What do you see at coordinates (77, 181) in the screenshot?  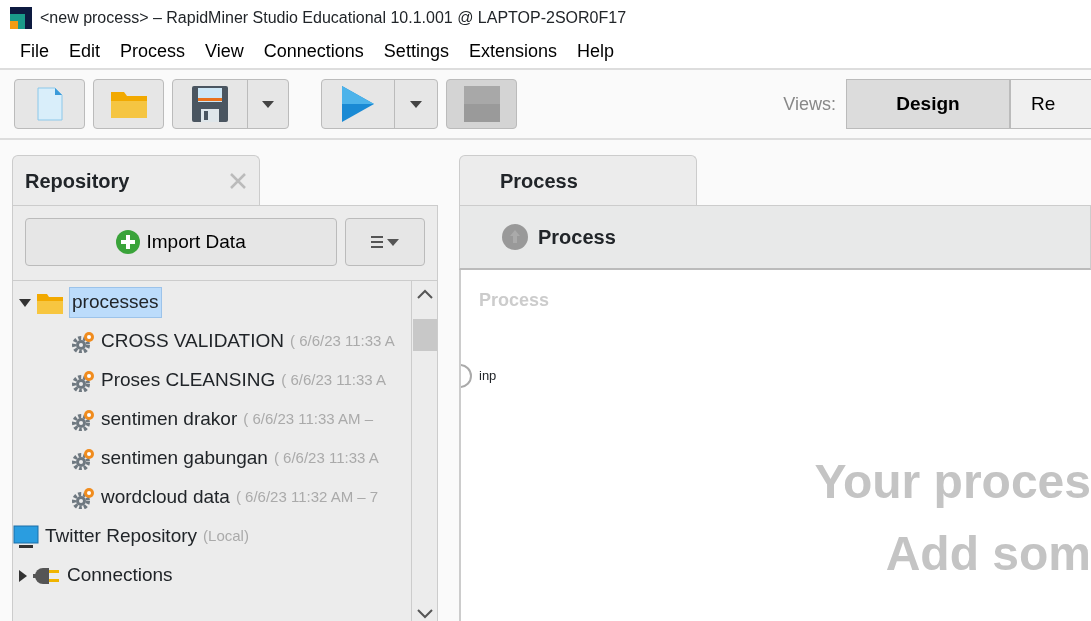 I see `tab-label: Repository` at bounding box center [77, 181].